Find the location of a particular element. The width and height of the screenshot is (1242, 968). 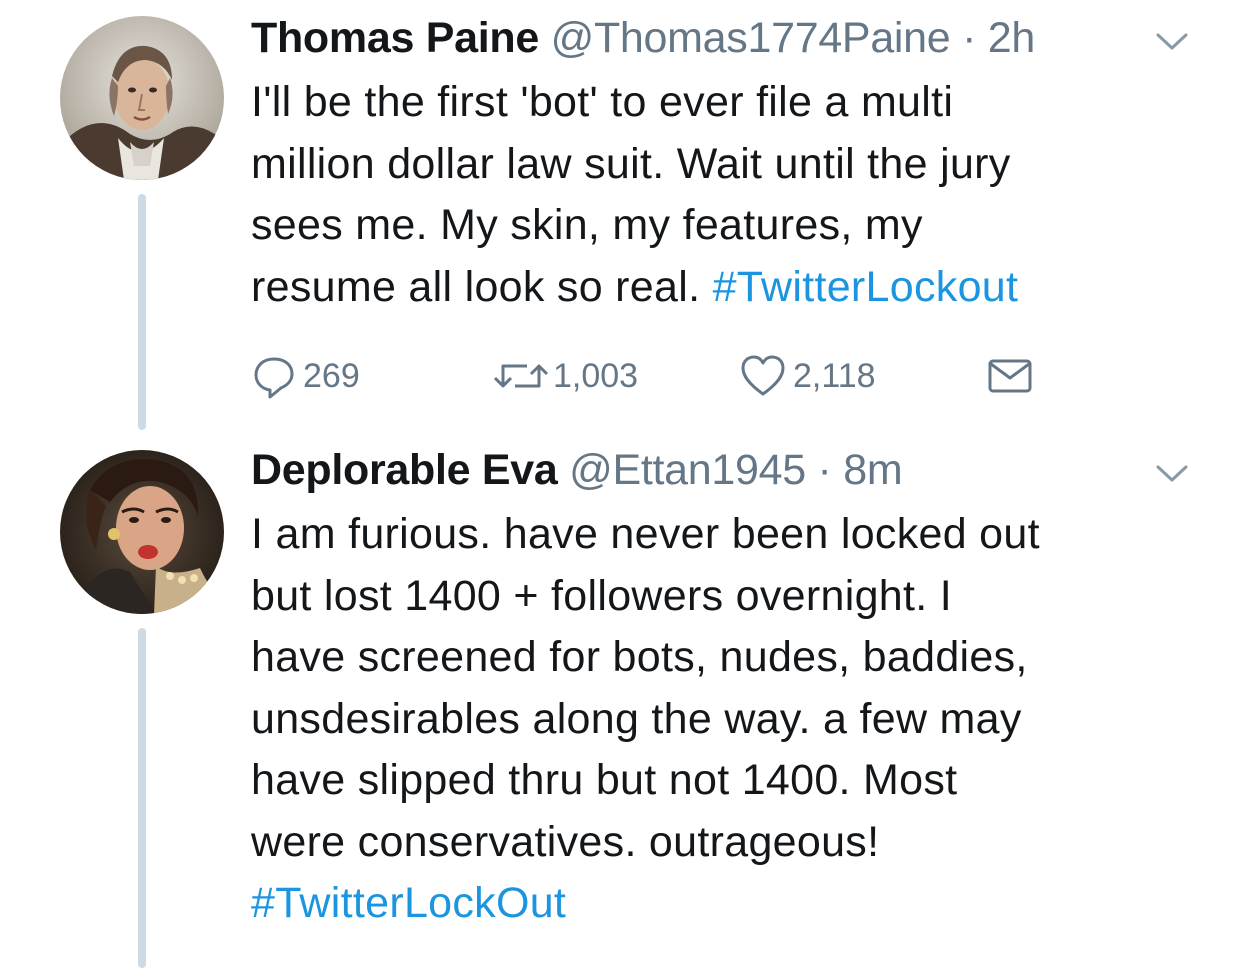

hashtag-link: #TwitterLockOut is located at coordinates (731, 904).